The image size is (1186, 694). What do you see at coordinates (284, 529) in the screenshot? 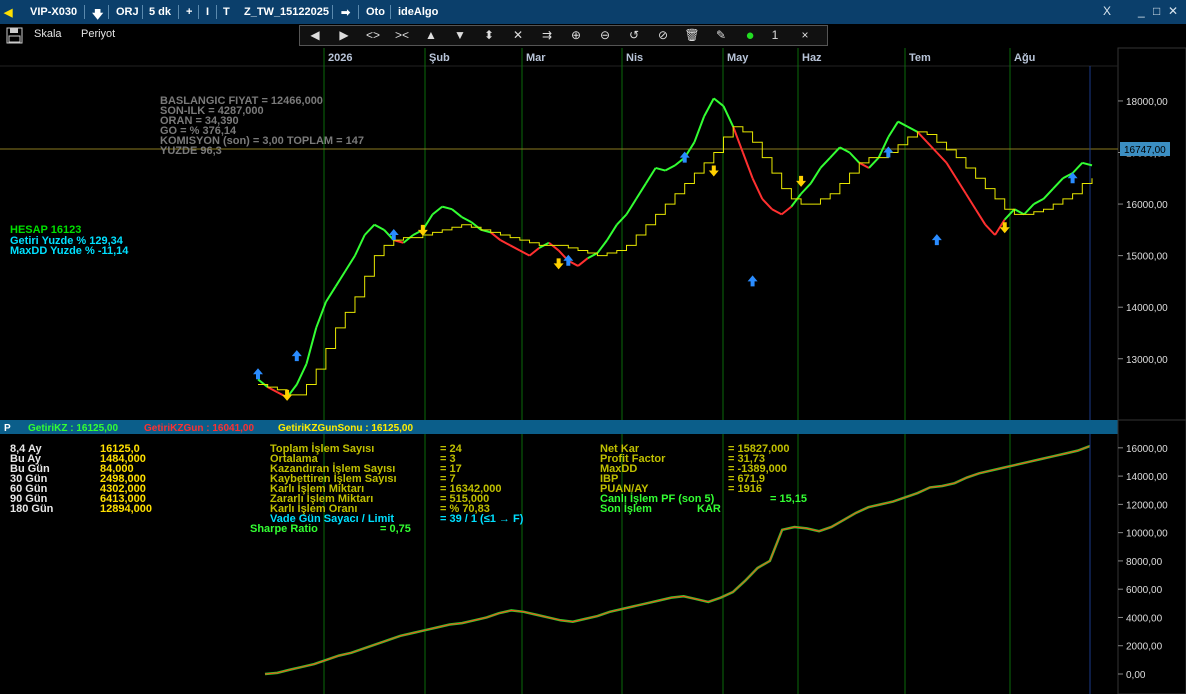
I see `sharpe-label: Sharpe Ratio` at bounding box center [284, 529].